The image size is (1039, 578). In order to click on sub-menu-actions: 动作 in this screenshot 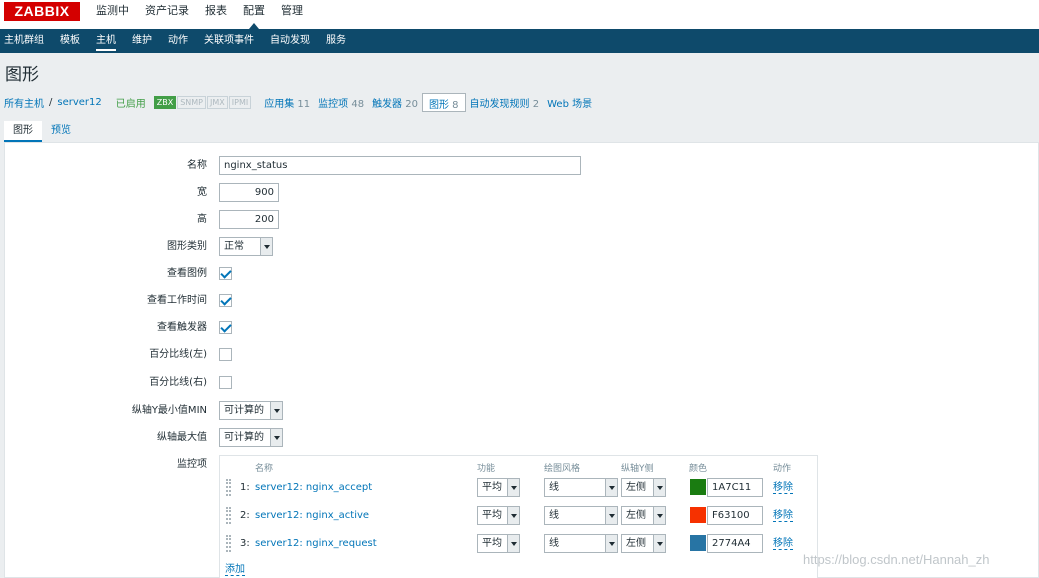, I will do `click(178, 41)`.